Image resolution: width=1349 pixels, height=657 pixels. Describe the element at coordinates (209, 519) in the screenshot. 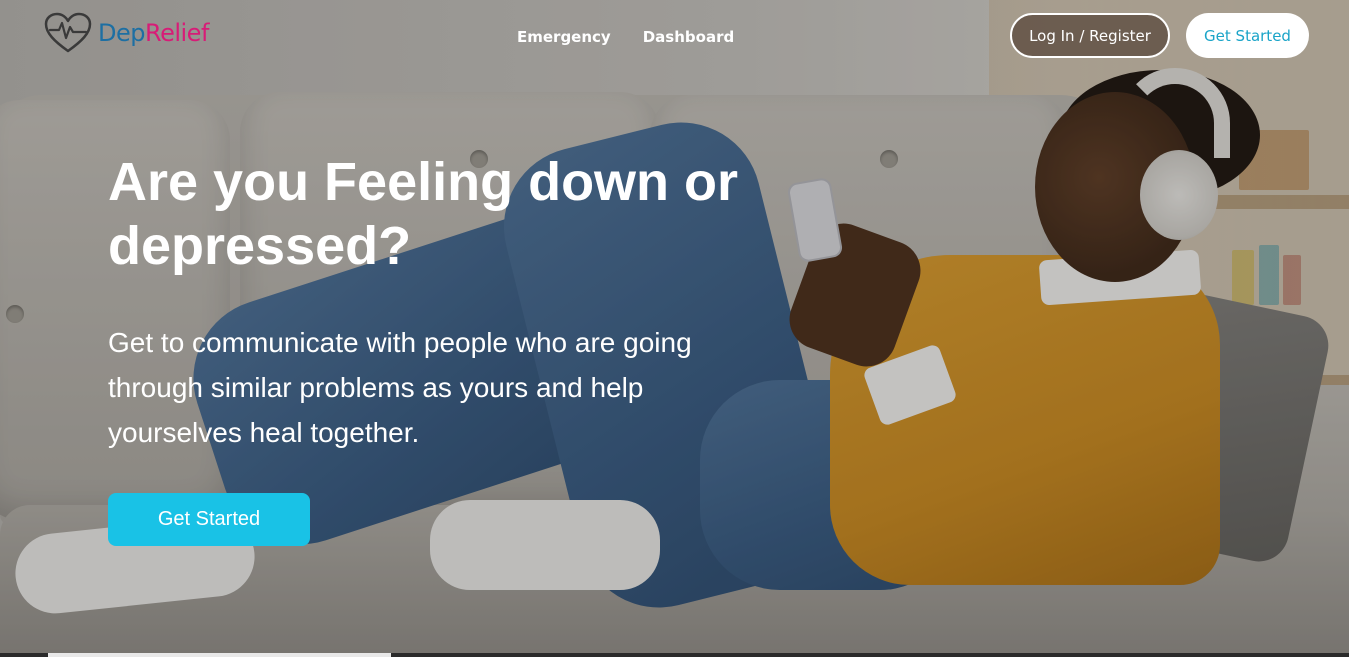

I see `hero-get-started-button: Get Started` at that location.